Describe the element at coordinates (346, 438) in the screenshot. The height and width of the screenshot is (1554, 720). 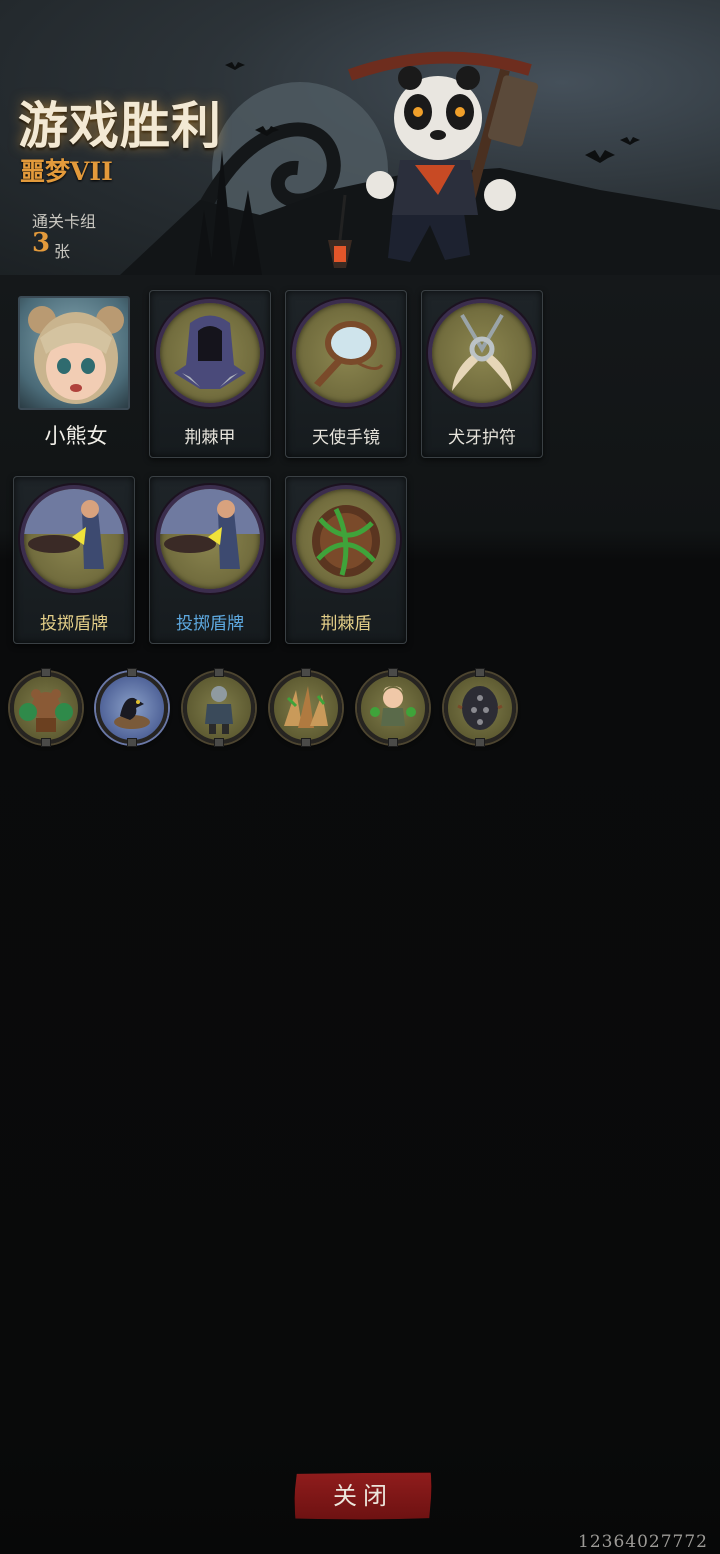
I see `card-label: 天使手镜` at that location.